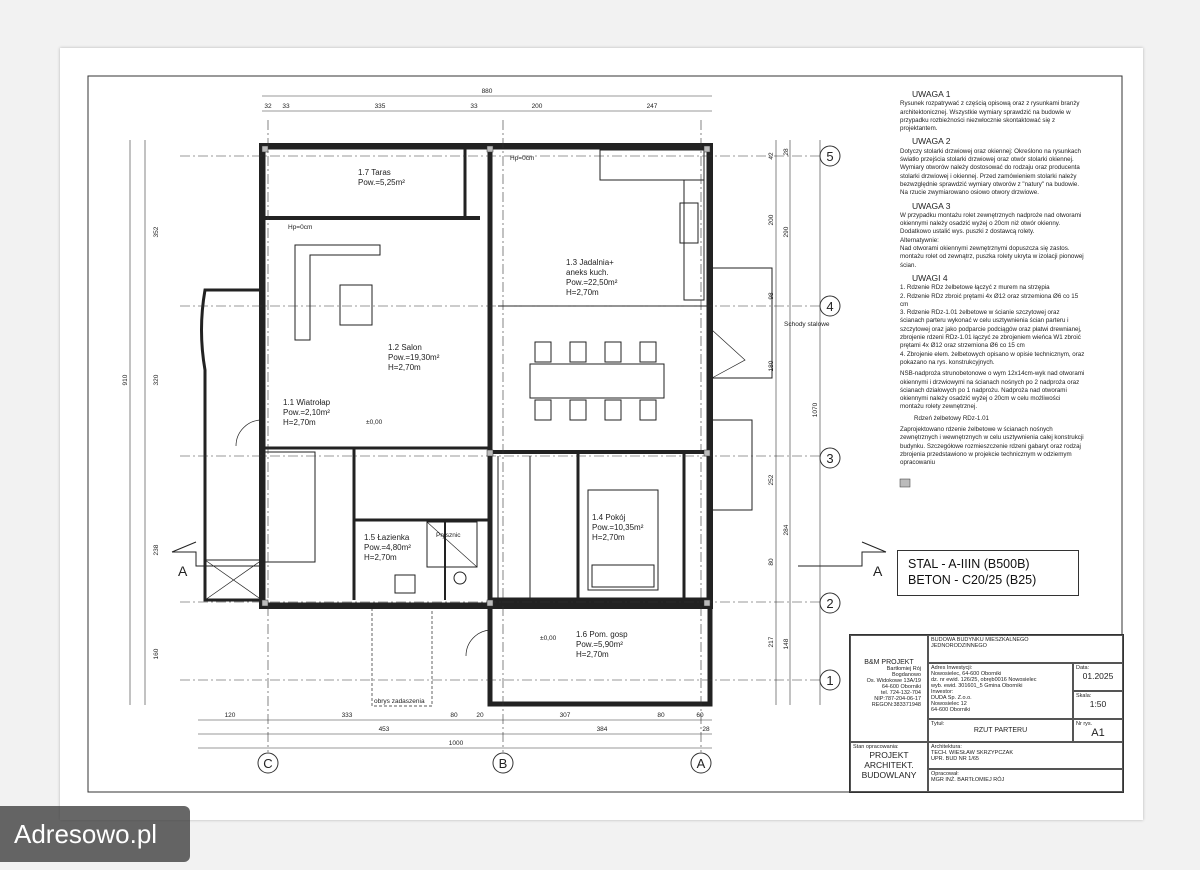 Image resolution: width=1200 pixels, height=870 pixels. I want to click on dim-left: 238, so click(156, 549).